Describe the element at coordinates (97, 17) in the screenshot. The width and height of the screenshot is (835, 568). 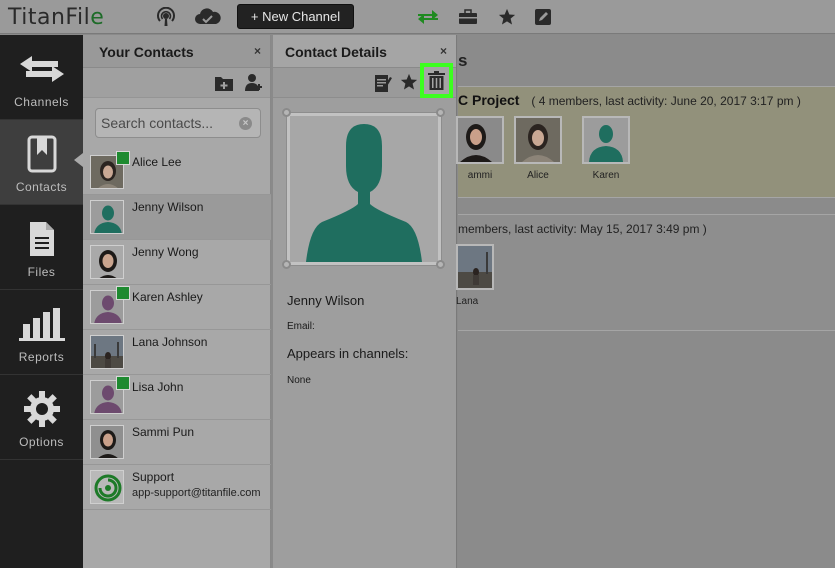
I see `logo-mark: e` at that location.